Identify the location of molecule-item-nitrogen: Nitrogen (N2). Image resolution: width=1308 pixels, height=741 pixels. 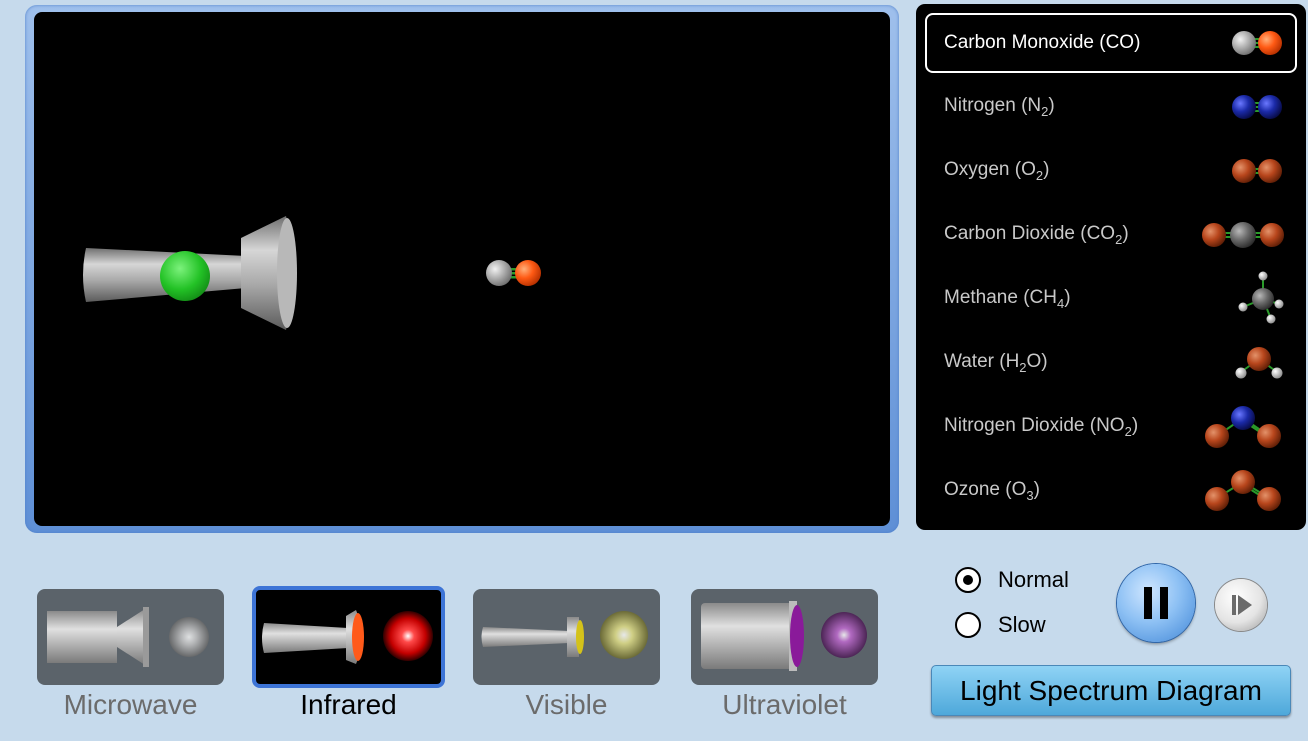
(1111, 107).